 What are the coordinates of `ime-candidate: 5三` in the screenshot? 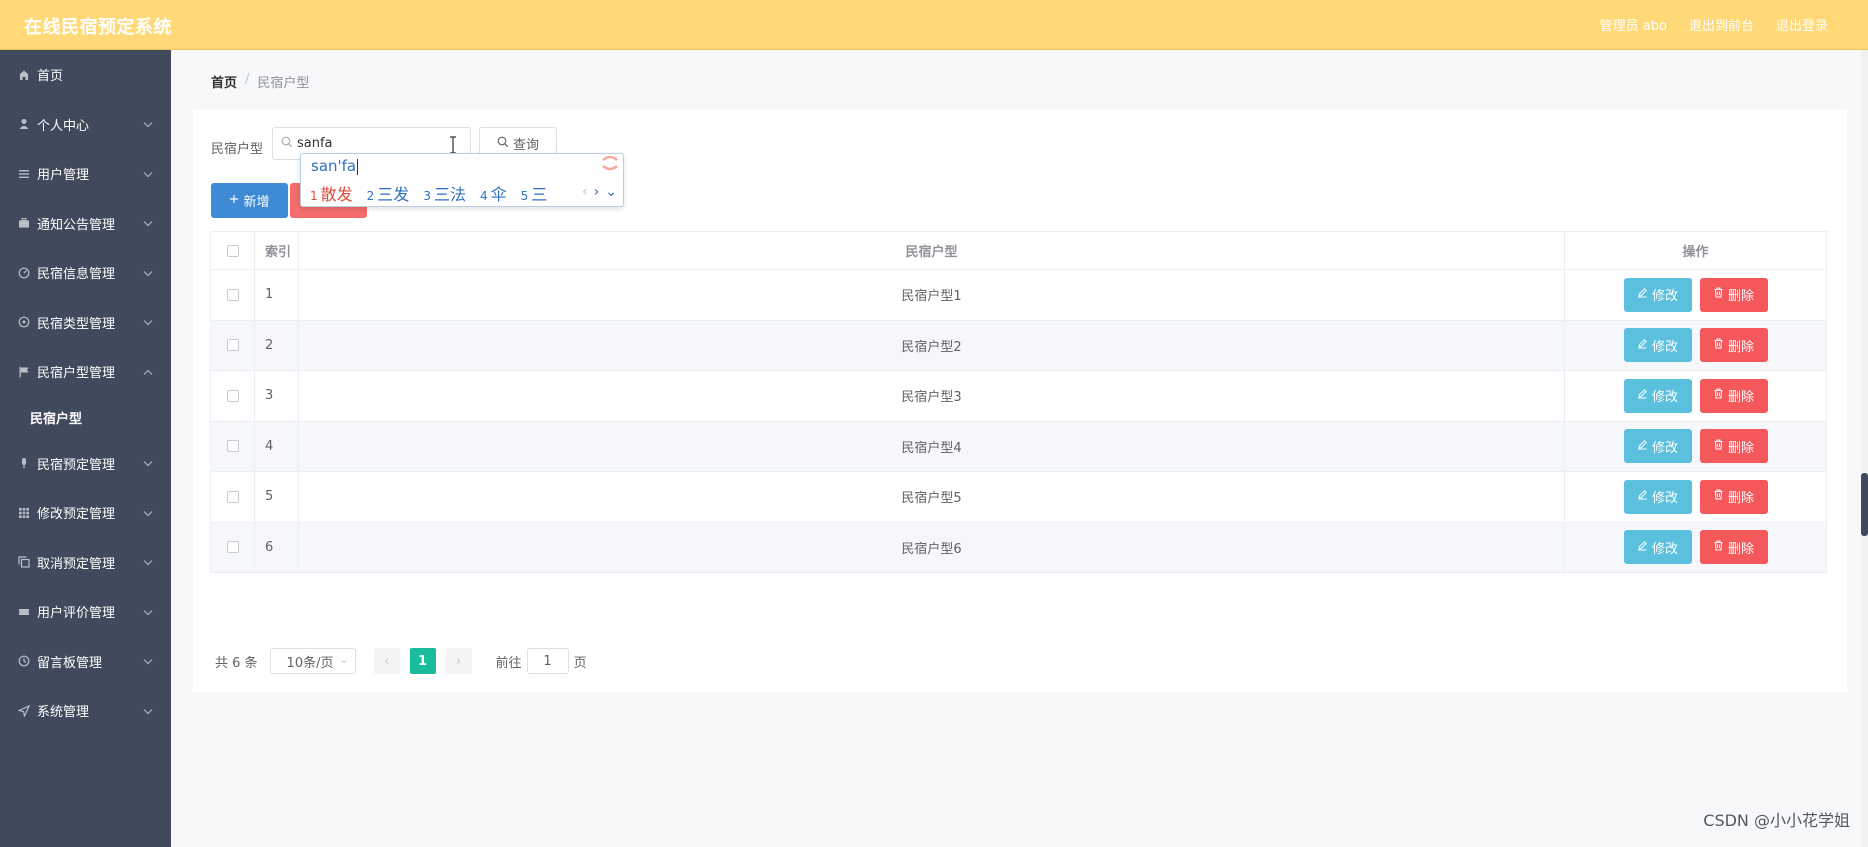 It's located at (534, 193).